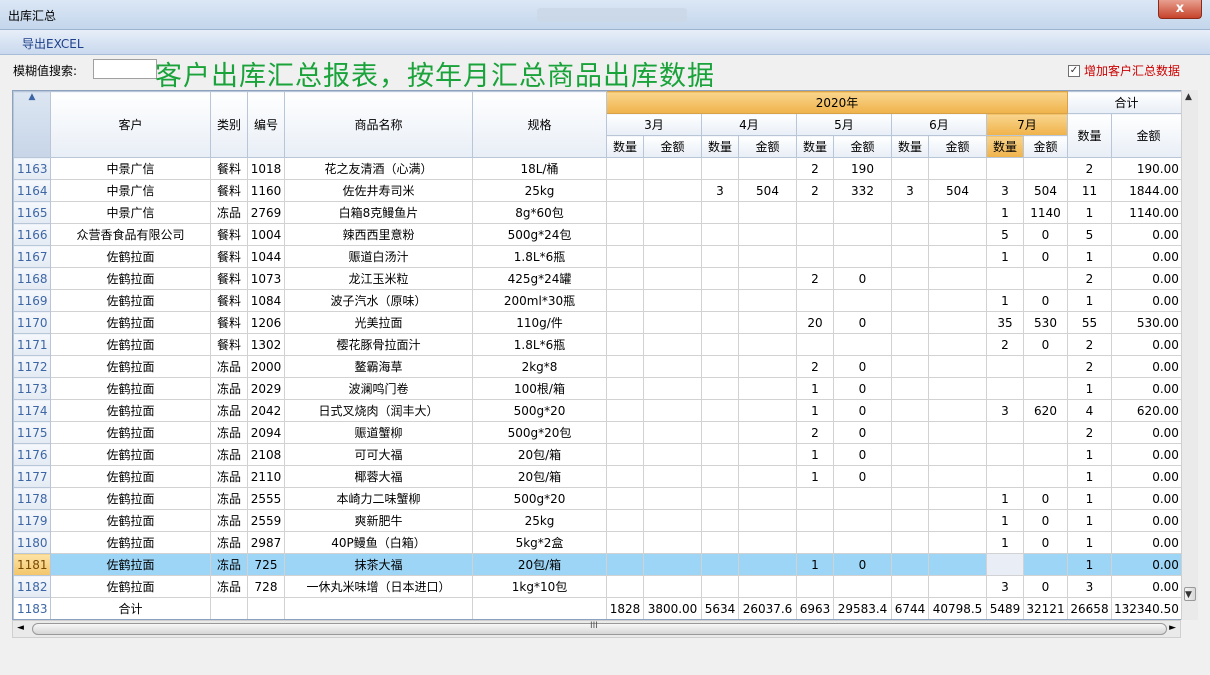 This screenshot has height=675, width=1210. What do you see at coordinates (378, 454) in the screenshot?
I see `cell-product: 可可大福` at bounding box center [378, 454].